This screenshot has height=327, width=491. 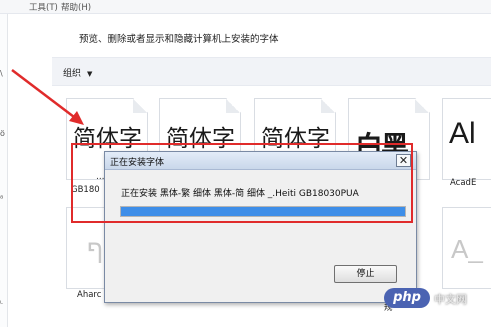 I want to click on tile-label: AcadE, so click(x=463, y=183).